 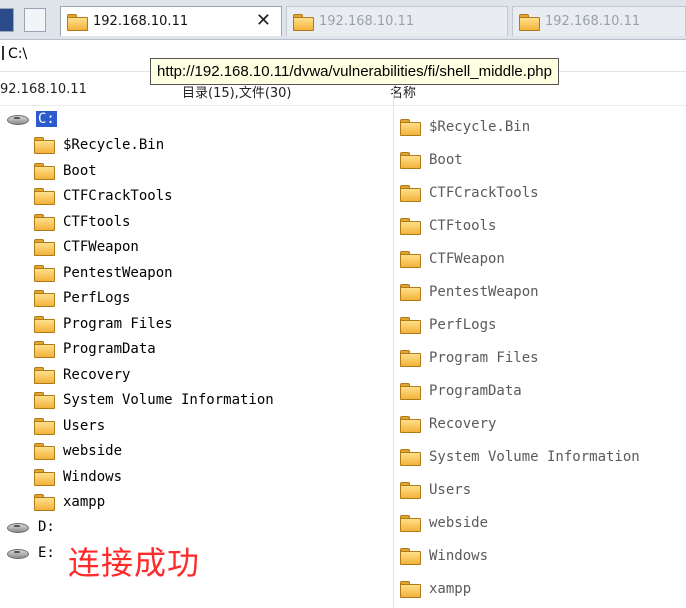 I want to click on pane-divider, so click(x=393, y=342).